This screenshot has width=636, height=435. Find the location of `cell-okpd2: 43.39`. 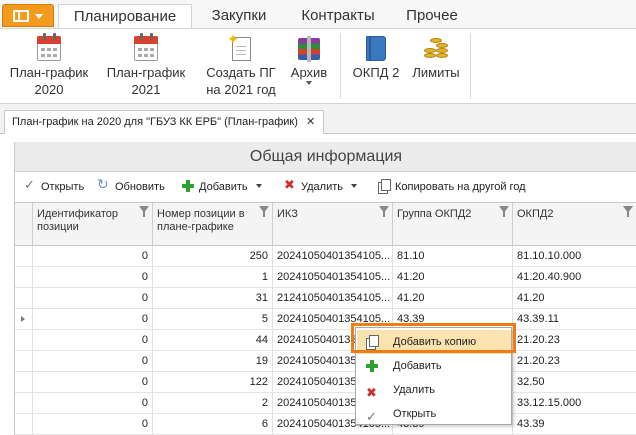

cell-okpd2: 43.39 is located at coordinates (574, 424).